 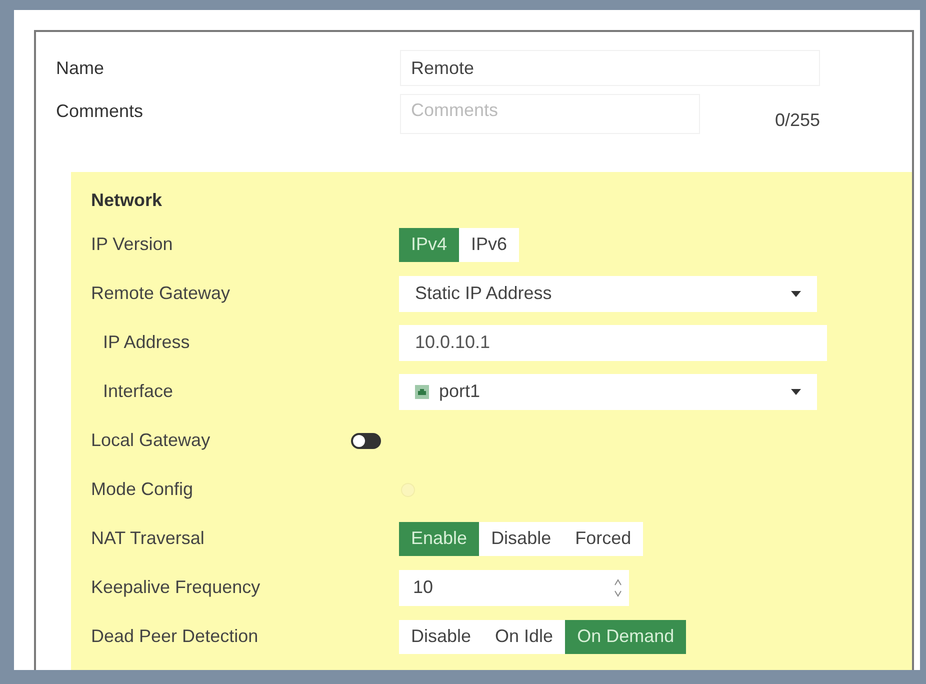 What do you see at coordinates (81, 68) in the screenshot?
I see `field-label: Name` at bounding box center [81, 68].